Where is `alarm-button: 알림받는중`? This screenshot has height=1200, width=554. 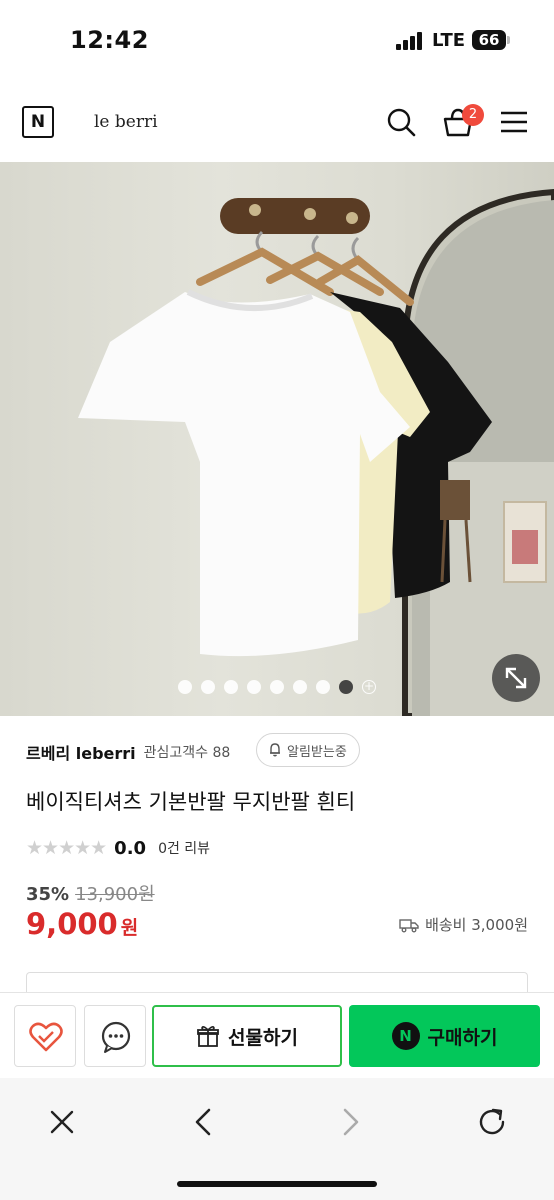
alarm-button: 알림받는중 is located at coordinates (308, 750).